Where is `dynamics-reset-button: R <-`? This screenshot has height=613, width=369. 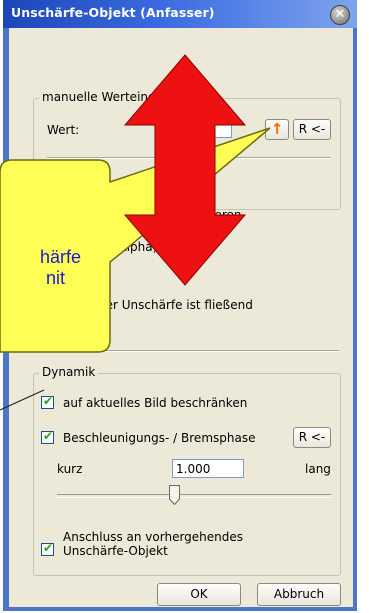 dynamics-reset-button: R <- is located at coordinates (312, 437).